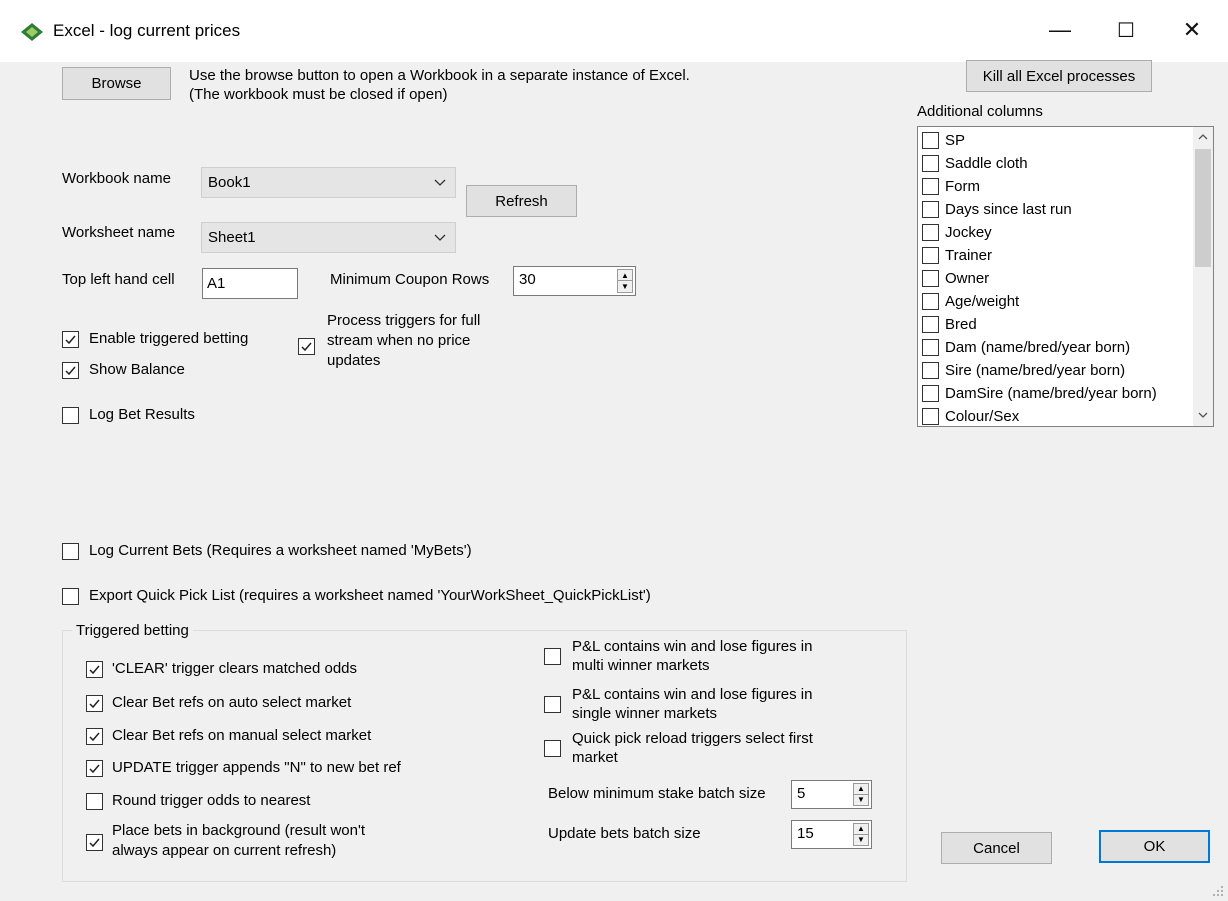 The width and height of the screenshot is (1228, 901). I want to click on list-item: Saddle cloth, so click(975, 163).